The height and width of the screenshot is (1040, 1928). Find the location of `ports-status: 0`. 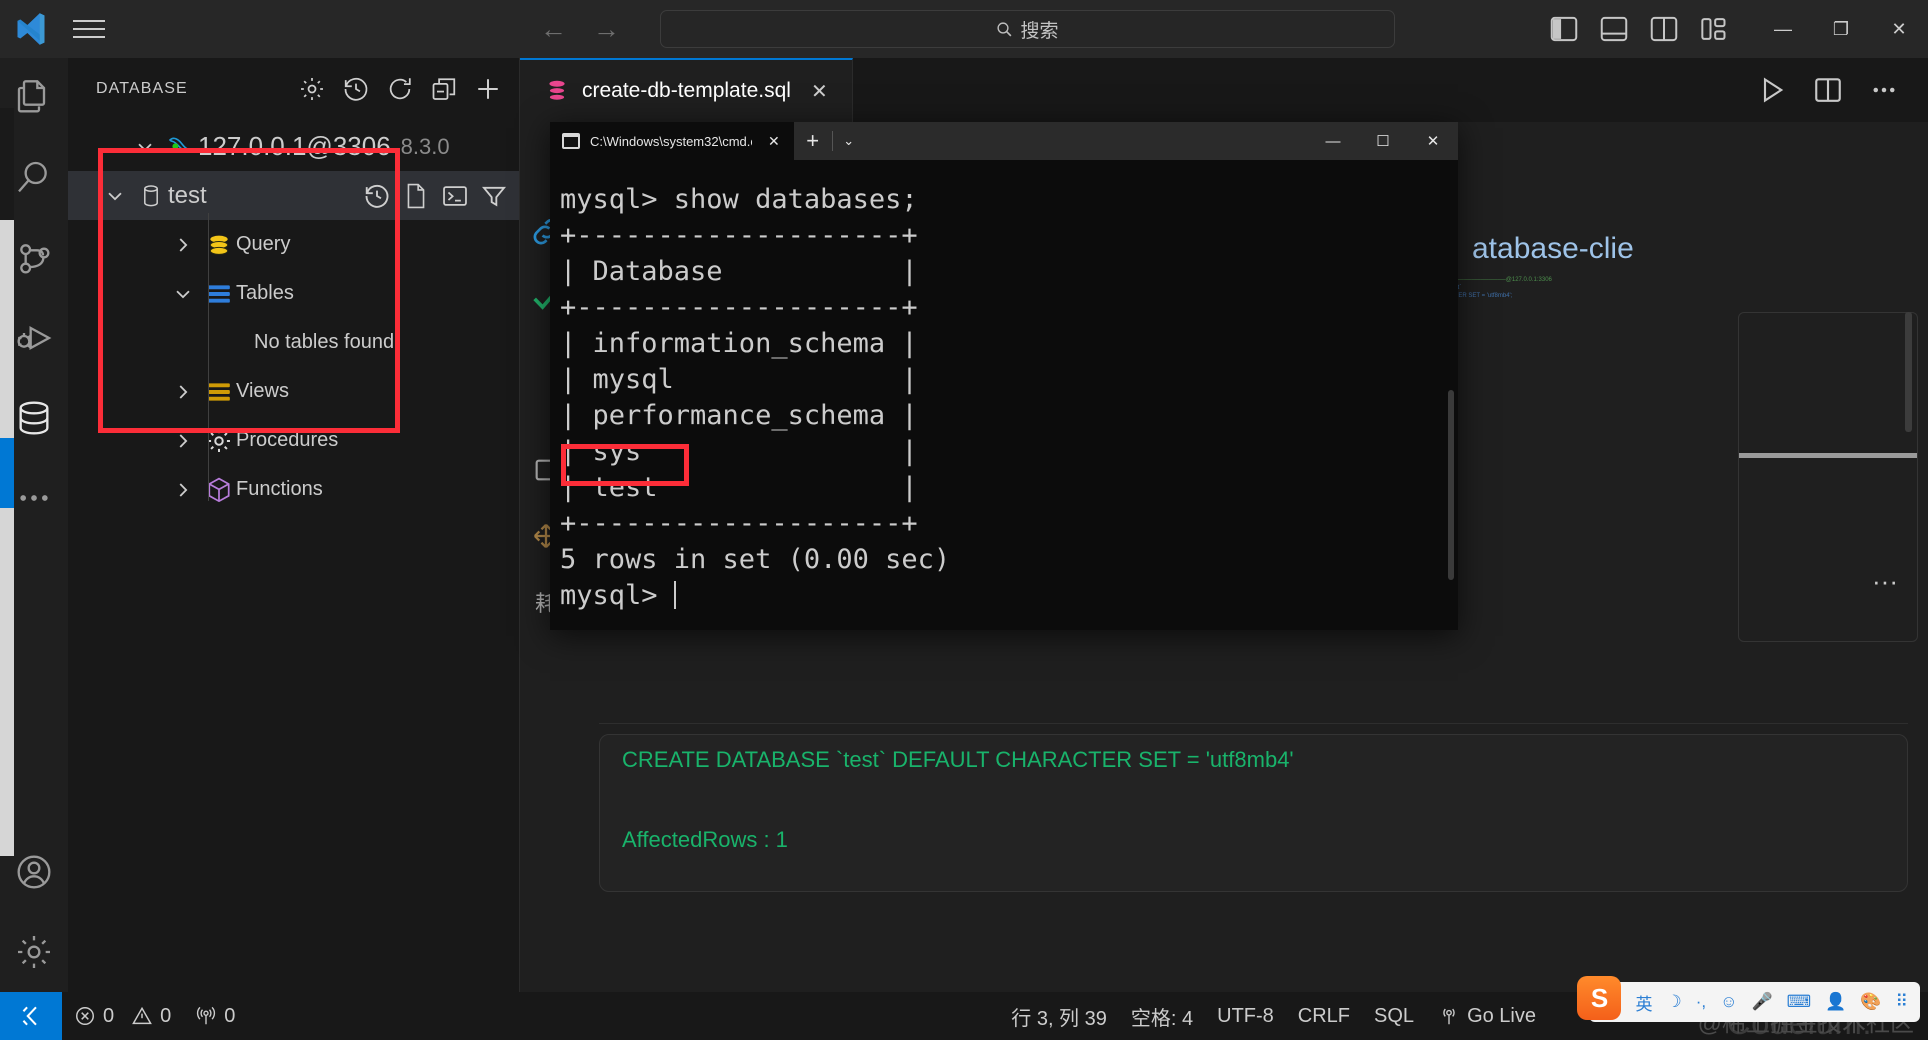

ports-status: 0 is located at coordinates (215, 1016).